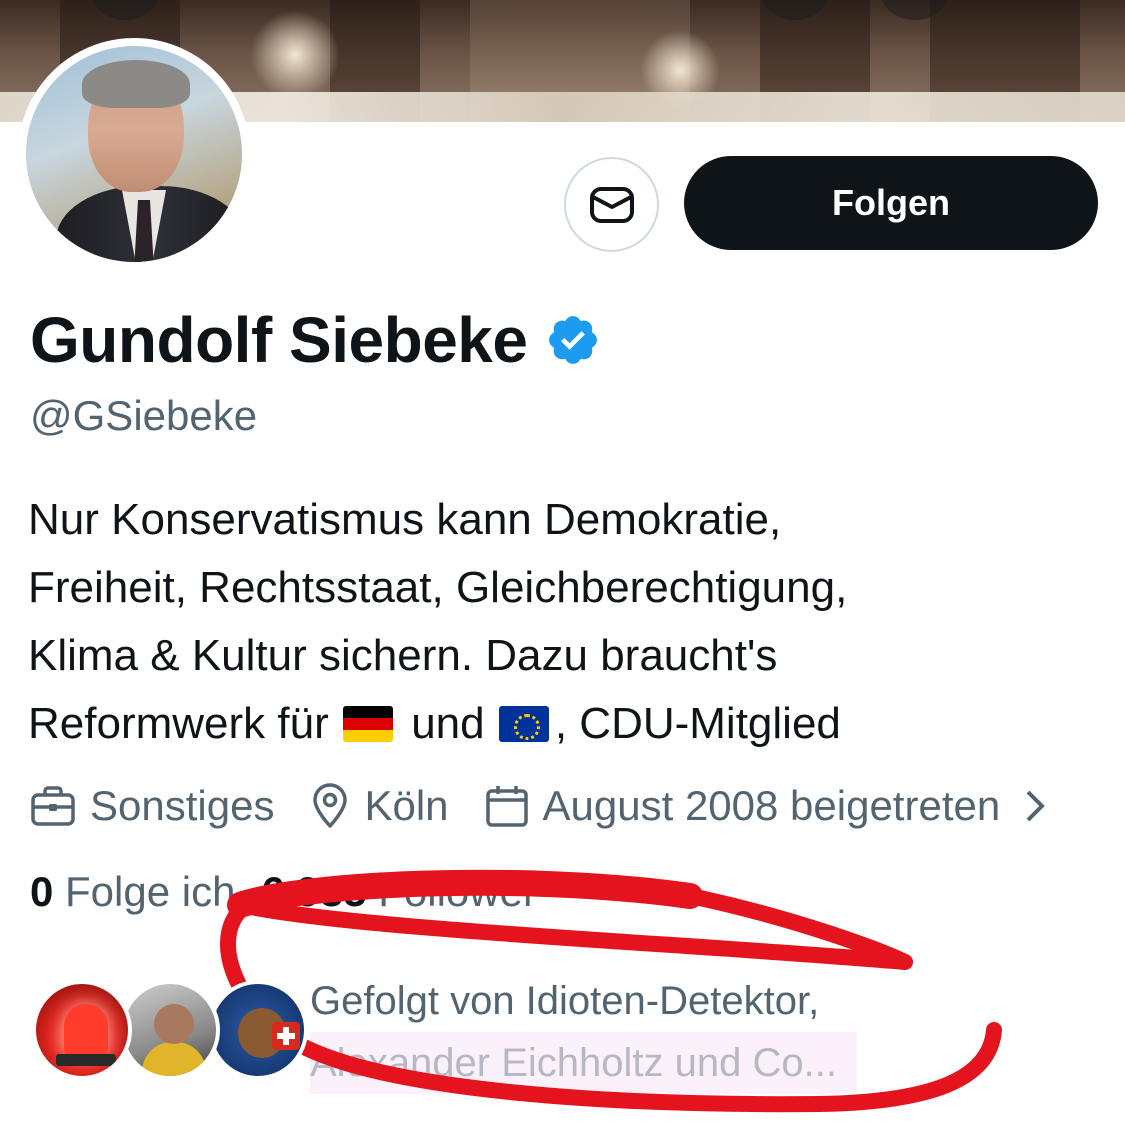  I want to click on chevron-right-icon, so click(1035, 806).